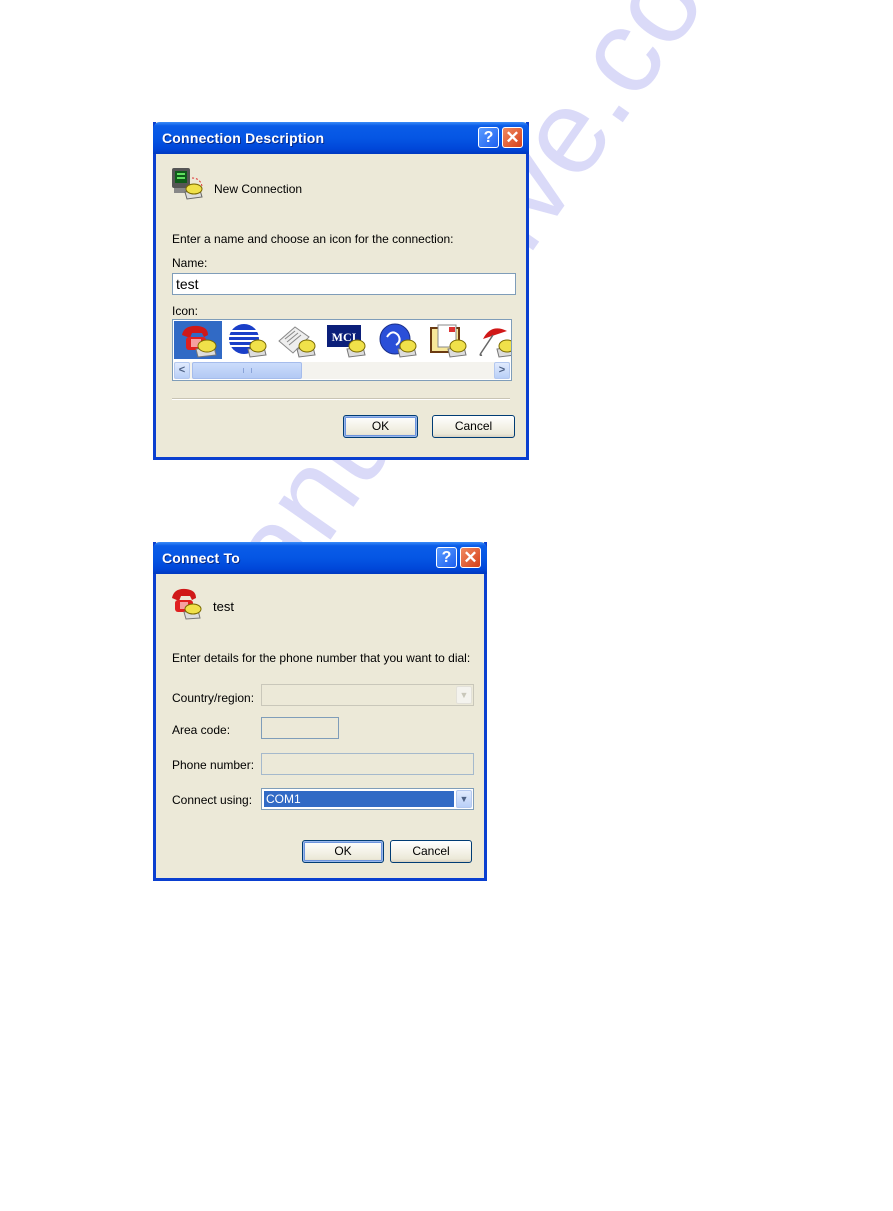  I want to click on umbrella-icon, so click(495, 343).